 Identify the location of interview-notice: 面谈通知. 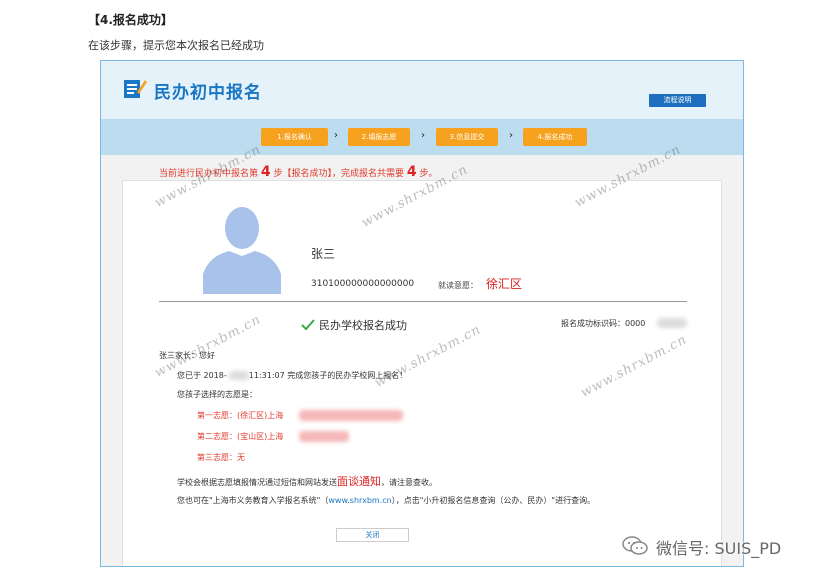
(359, 481).